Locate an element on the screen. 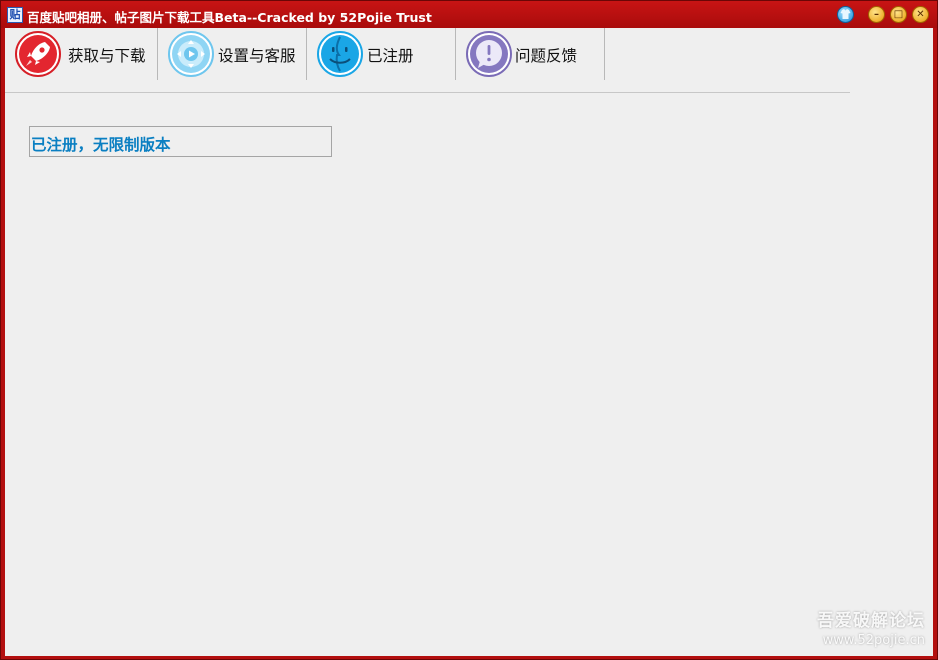 The image size is (938, 660). maximize-icon: □ is located at coordinates (898, 14).